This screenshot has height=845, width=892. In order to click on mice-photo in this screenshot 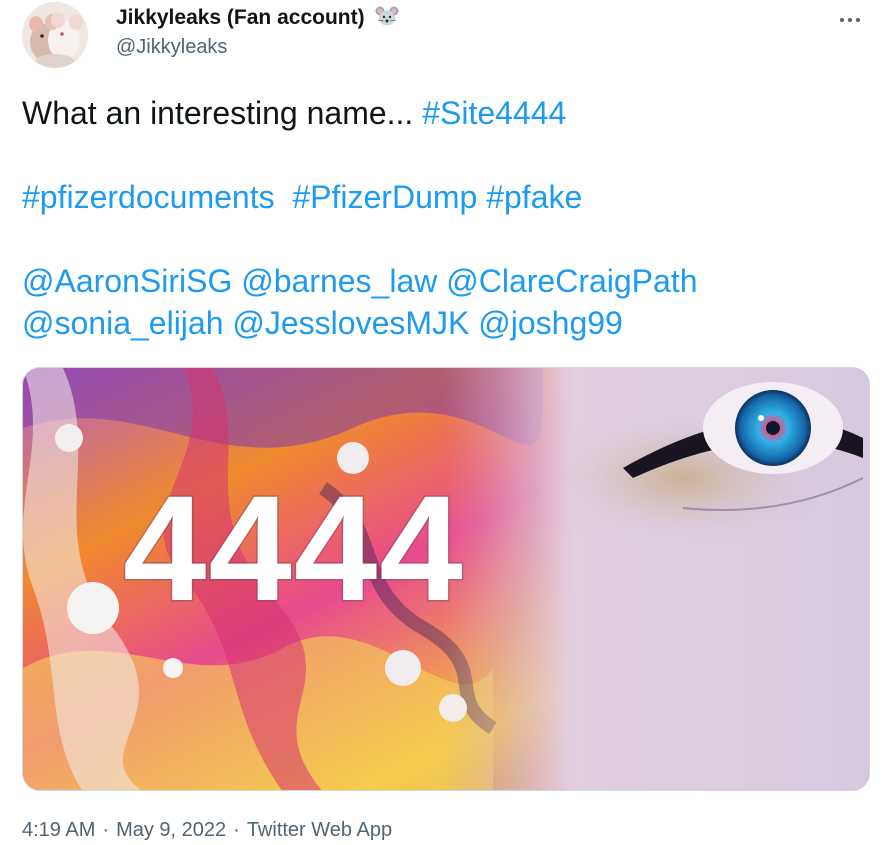, I will do `click(55, 35)`.